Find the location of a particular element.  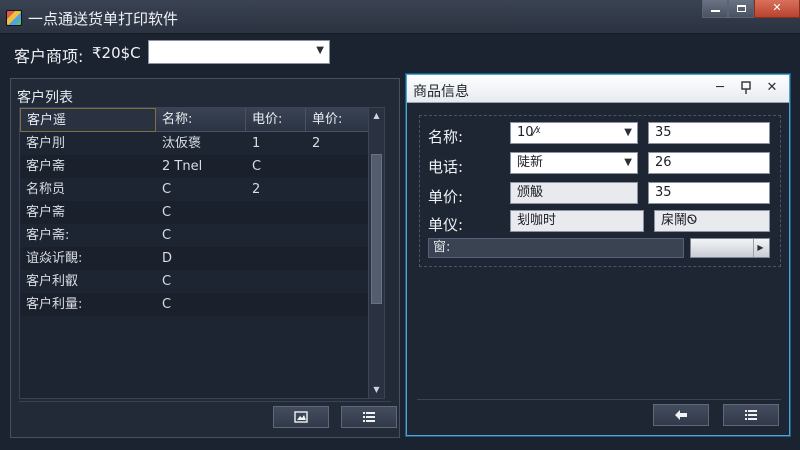

table-row: 客户斋: C is located at coordinates (202, 235).